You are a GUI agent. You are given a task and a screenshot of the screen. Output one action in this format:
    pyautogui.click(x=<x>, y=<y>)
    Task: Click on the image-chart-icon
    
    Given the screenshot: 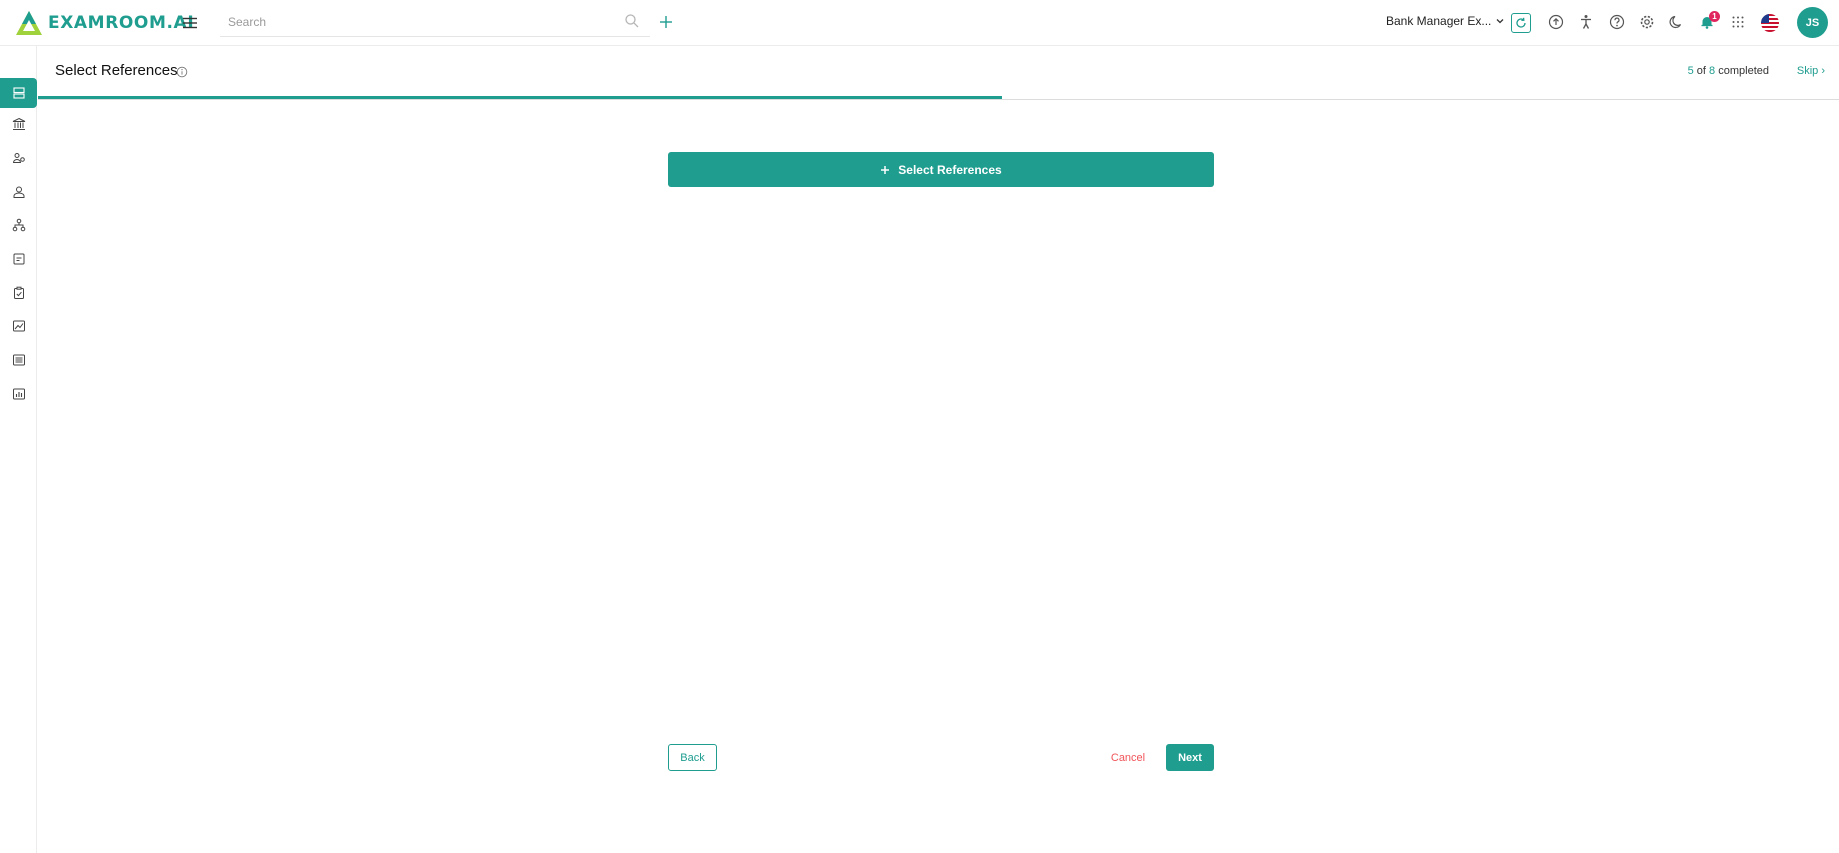 What is the action you would take?
    pyautogui.click(x=18, y=326)
    